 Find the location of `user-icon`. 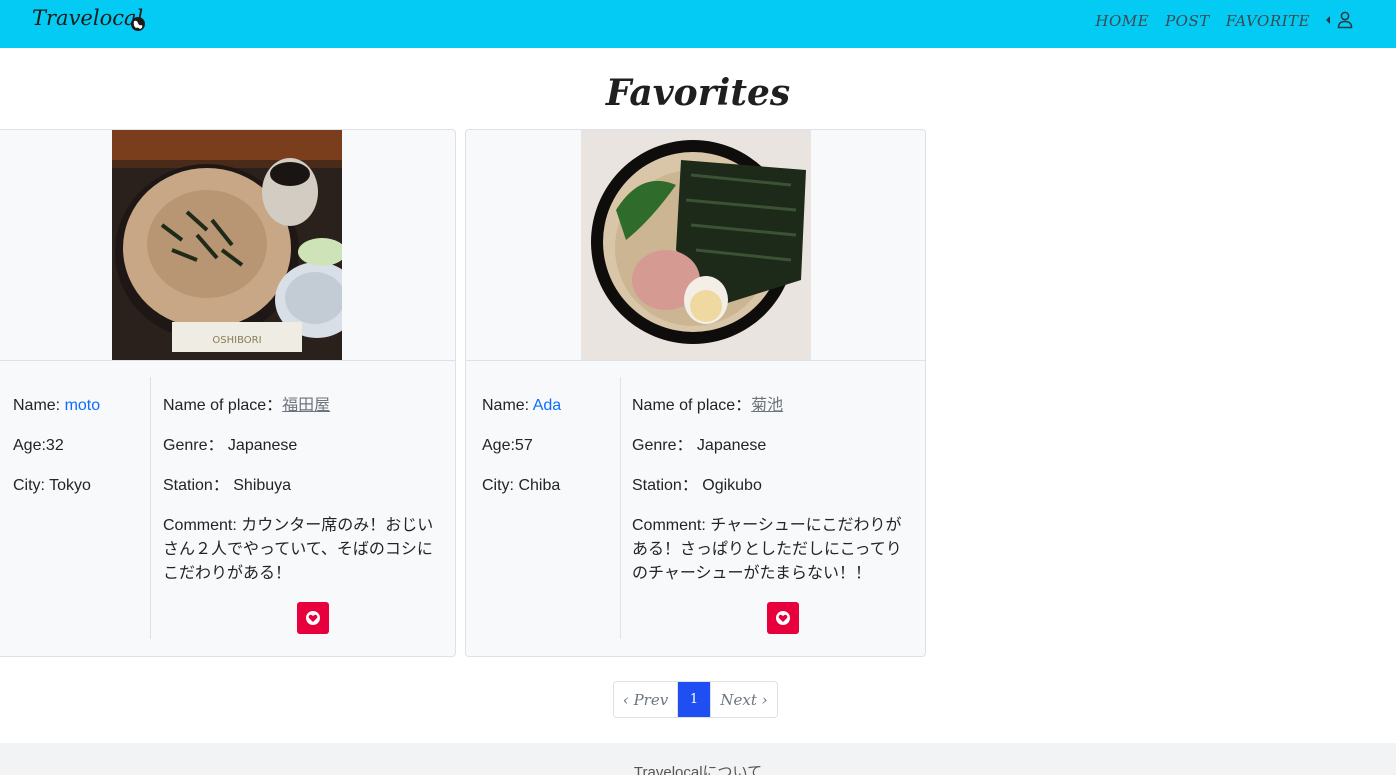

user-icon is located at coordinates (1345, 20).